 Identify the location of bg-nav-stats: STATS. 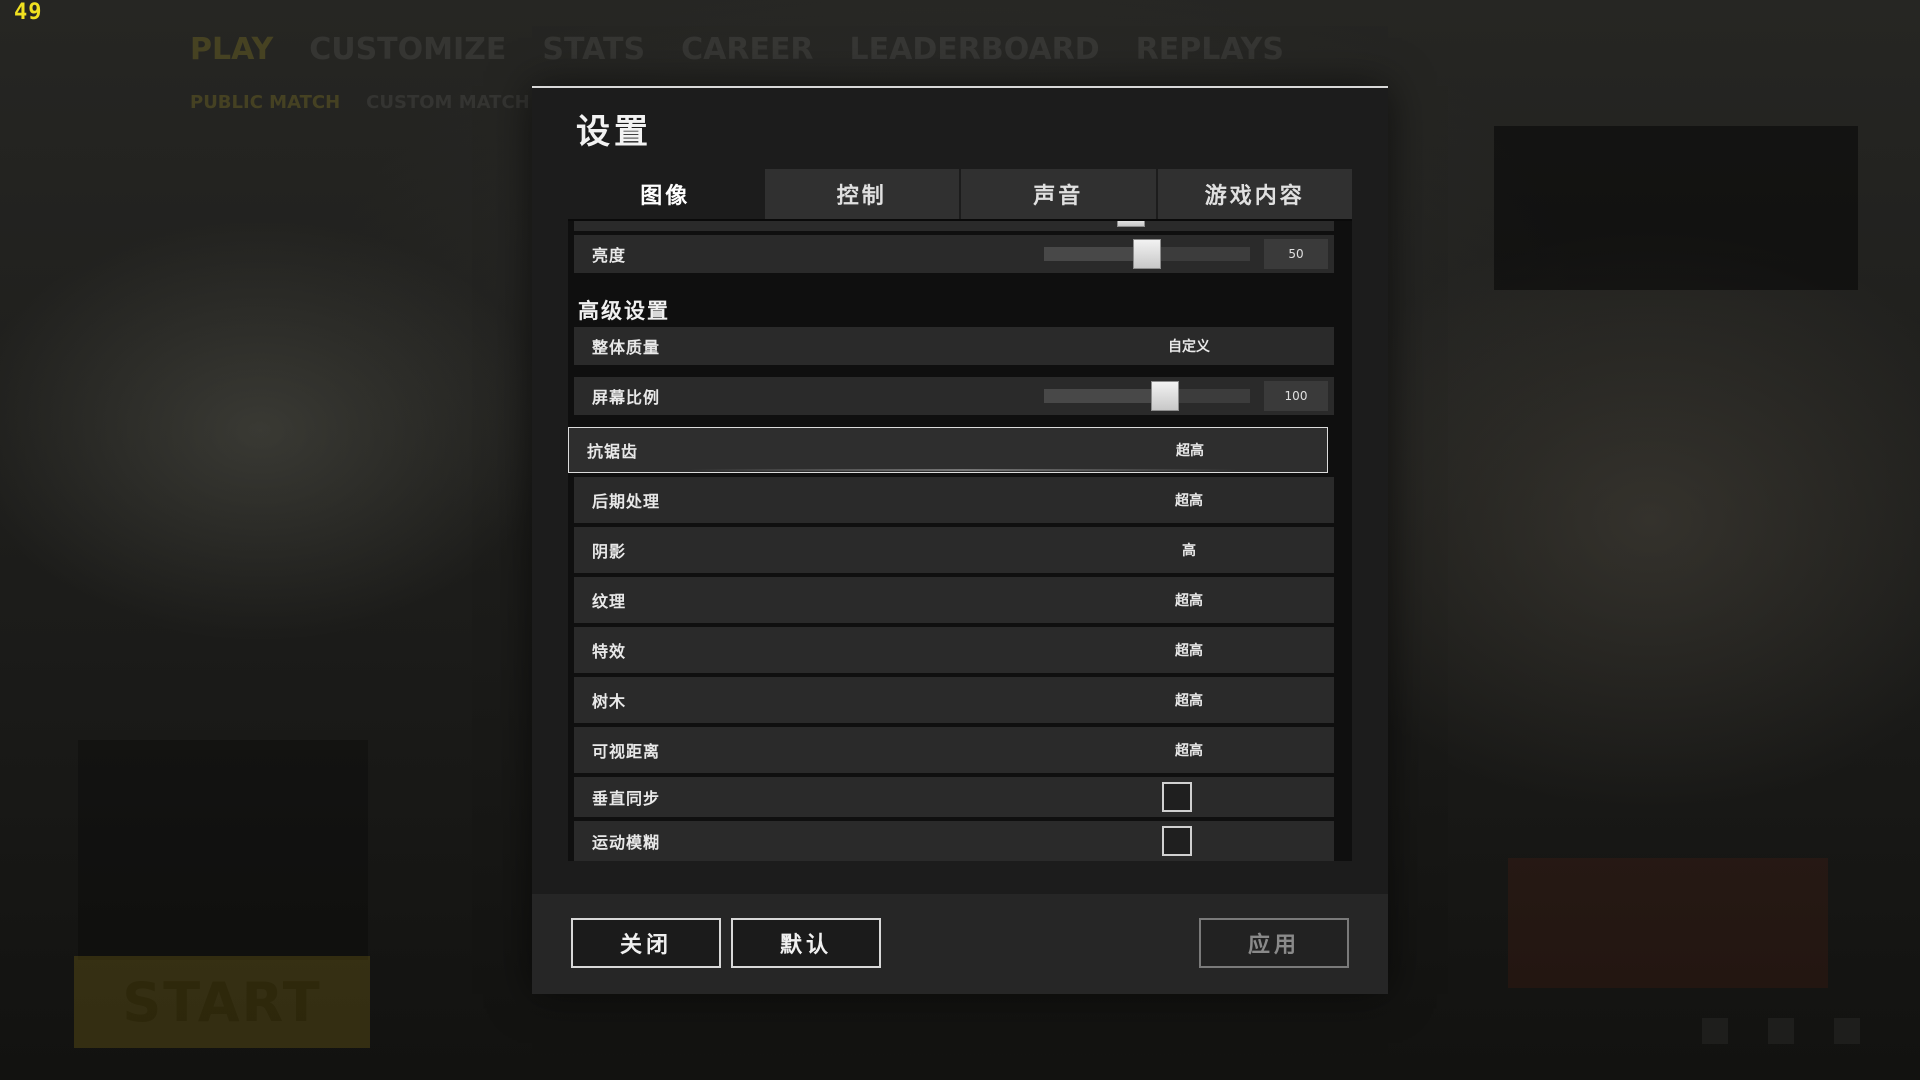
(594, 49).